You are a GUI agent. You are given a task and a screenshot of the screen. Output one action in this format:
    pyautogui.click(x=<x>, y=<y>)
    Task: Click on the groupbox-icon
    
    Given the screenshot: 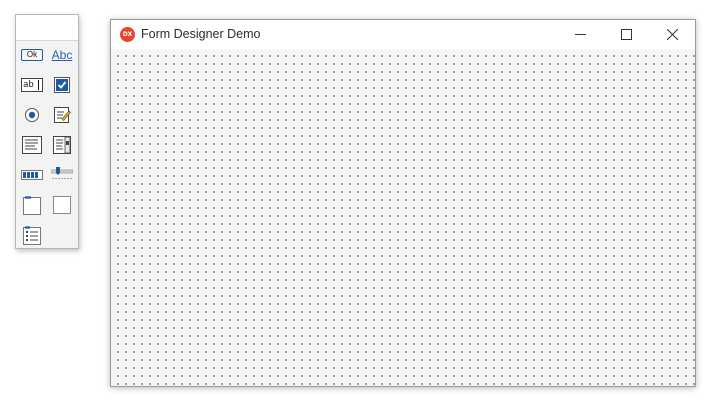 What is the action you would take?
    pyautogui.click(x=32, y=205)
    